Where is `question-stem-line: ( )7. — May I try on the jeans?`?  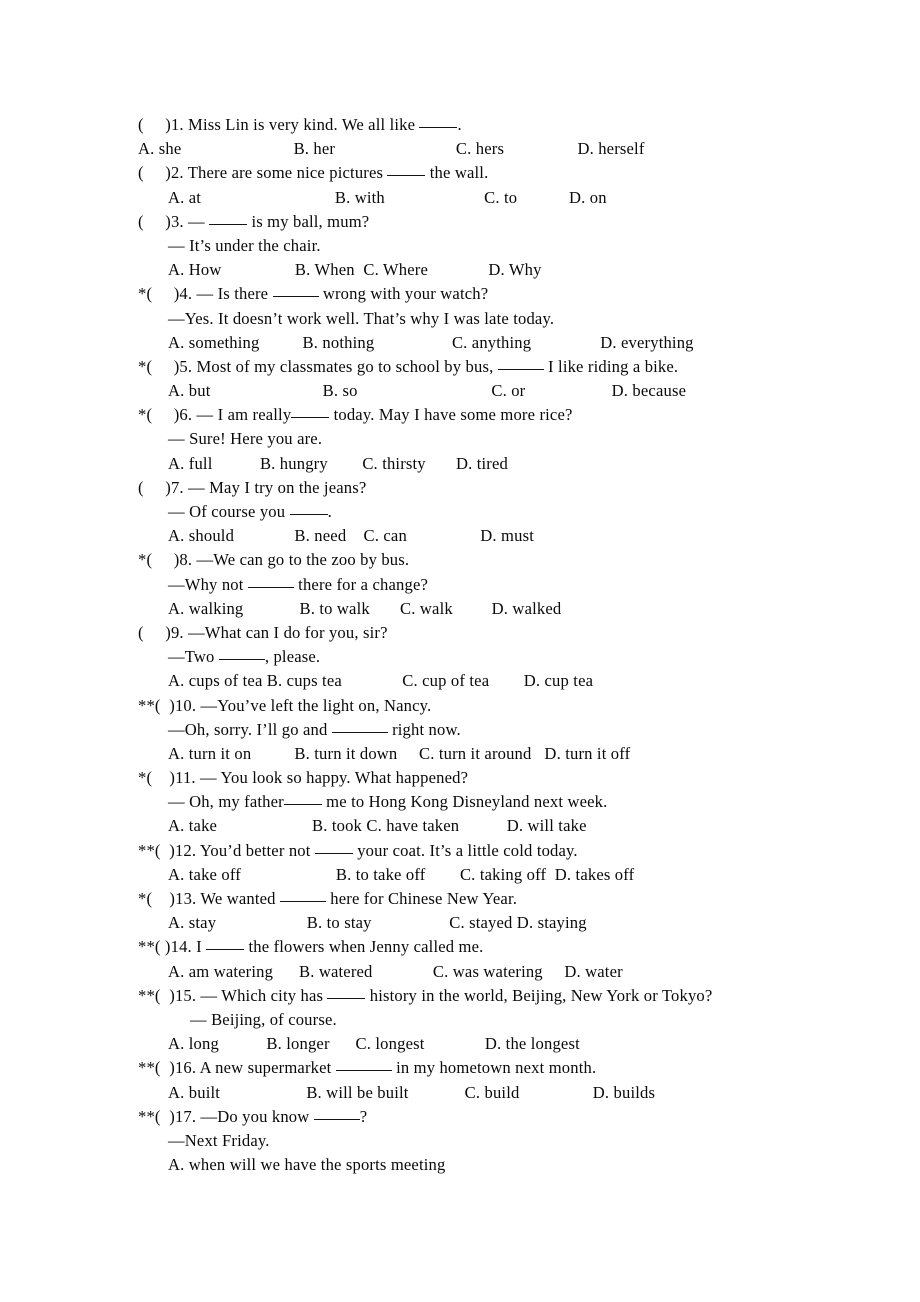
question-stem-line: ( )7. — May I try on the jeans? is located at coordinates (252, 487).